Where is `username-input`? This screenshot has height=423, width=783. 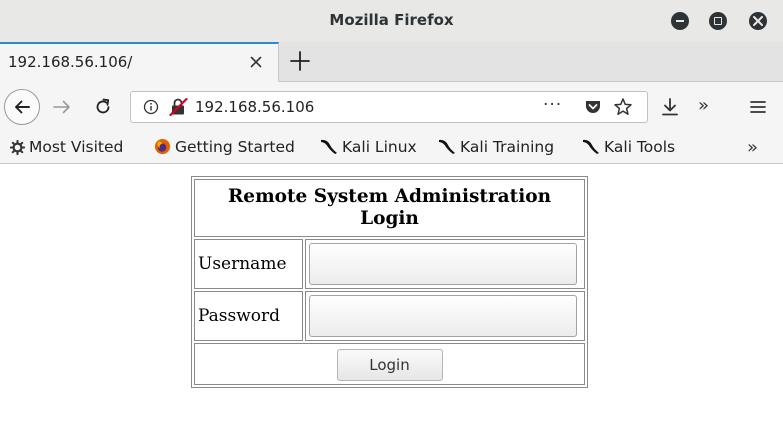 username-input is located at coordinates (443, 264).